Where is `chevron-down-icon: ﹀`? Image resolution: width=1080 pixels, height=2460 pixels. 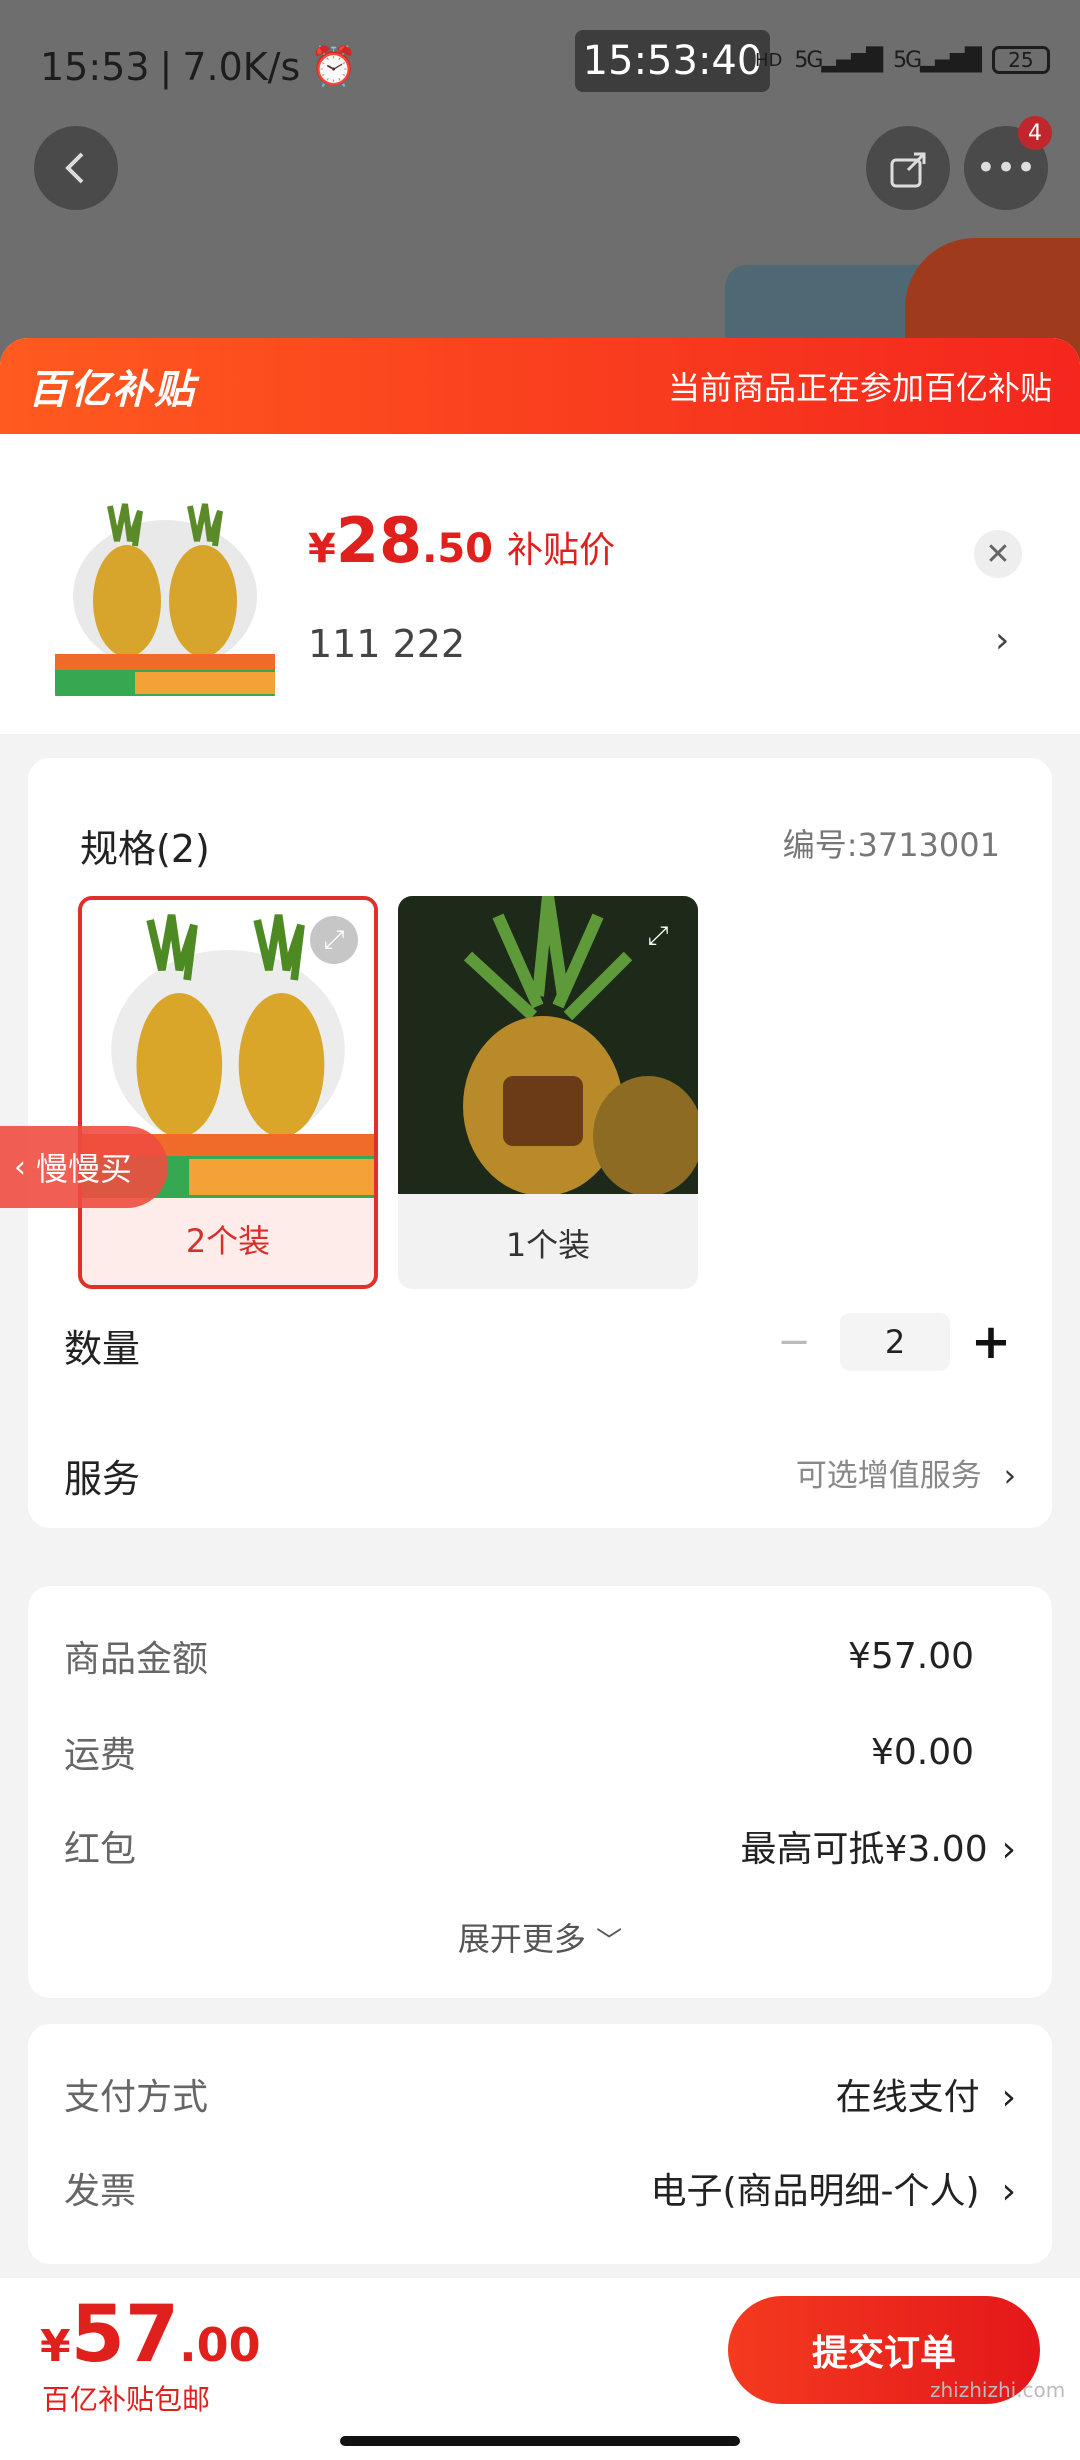 chevron-down-icon: ﹀ is located at coordinates (609, 1942).